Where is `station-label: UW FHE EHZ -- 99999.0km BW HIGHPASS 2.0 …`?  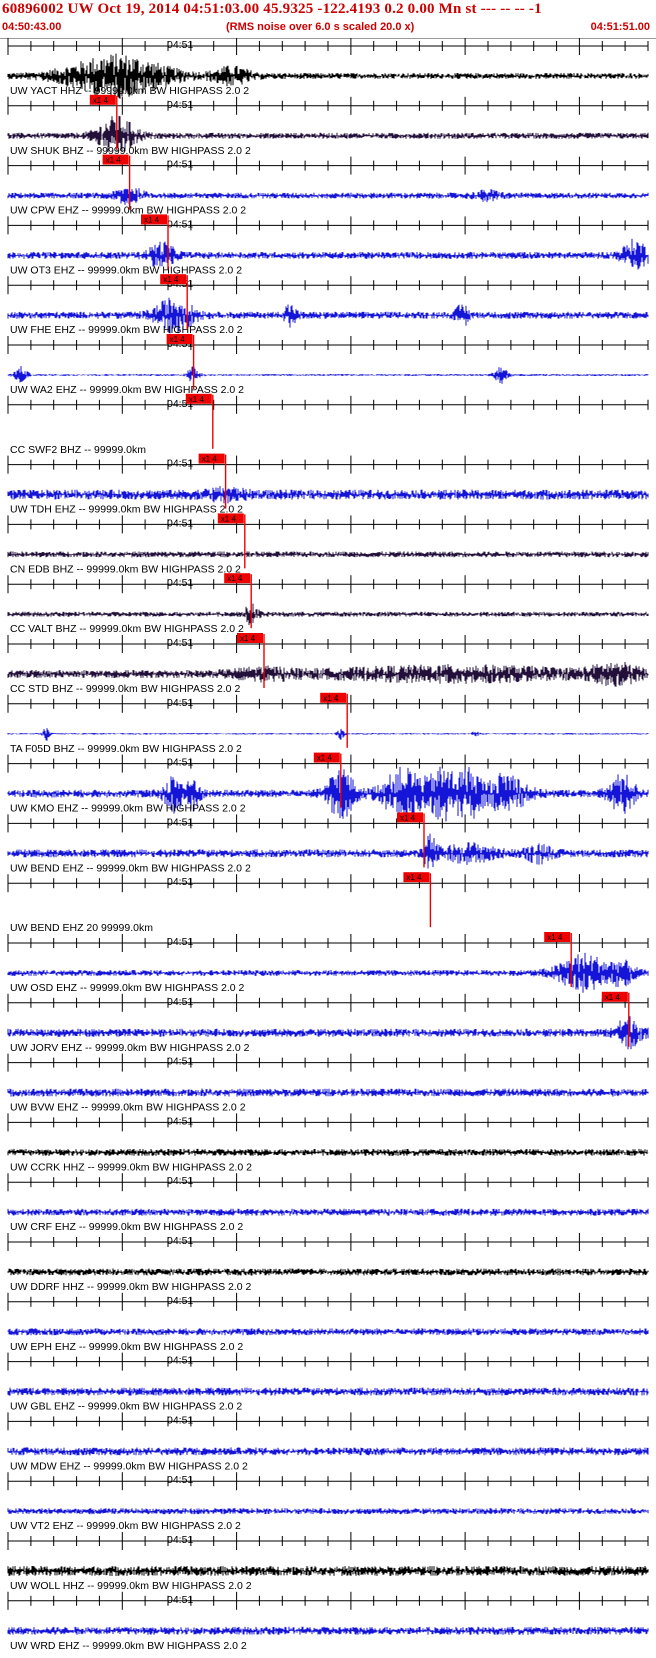
station-label: UW FHE EHZ -- 99999.0km BW HIGHPASS 2.0 … is located at coordinates (126, 330).